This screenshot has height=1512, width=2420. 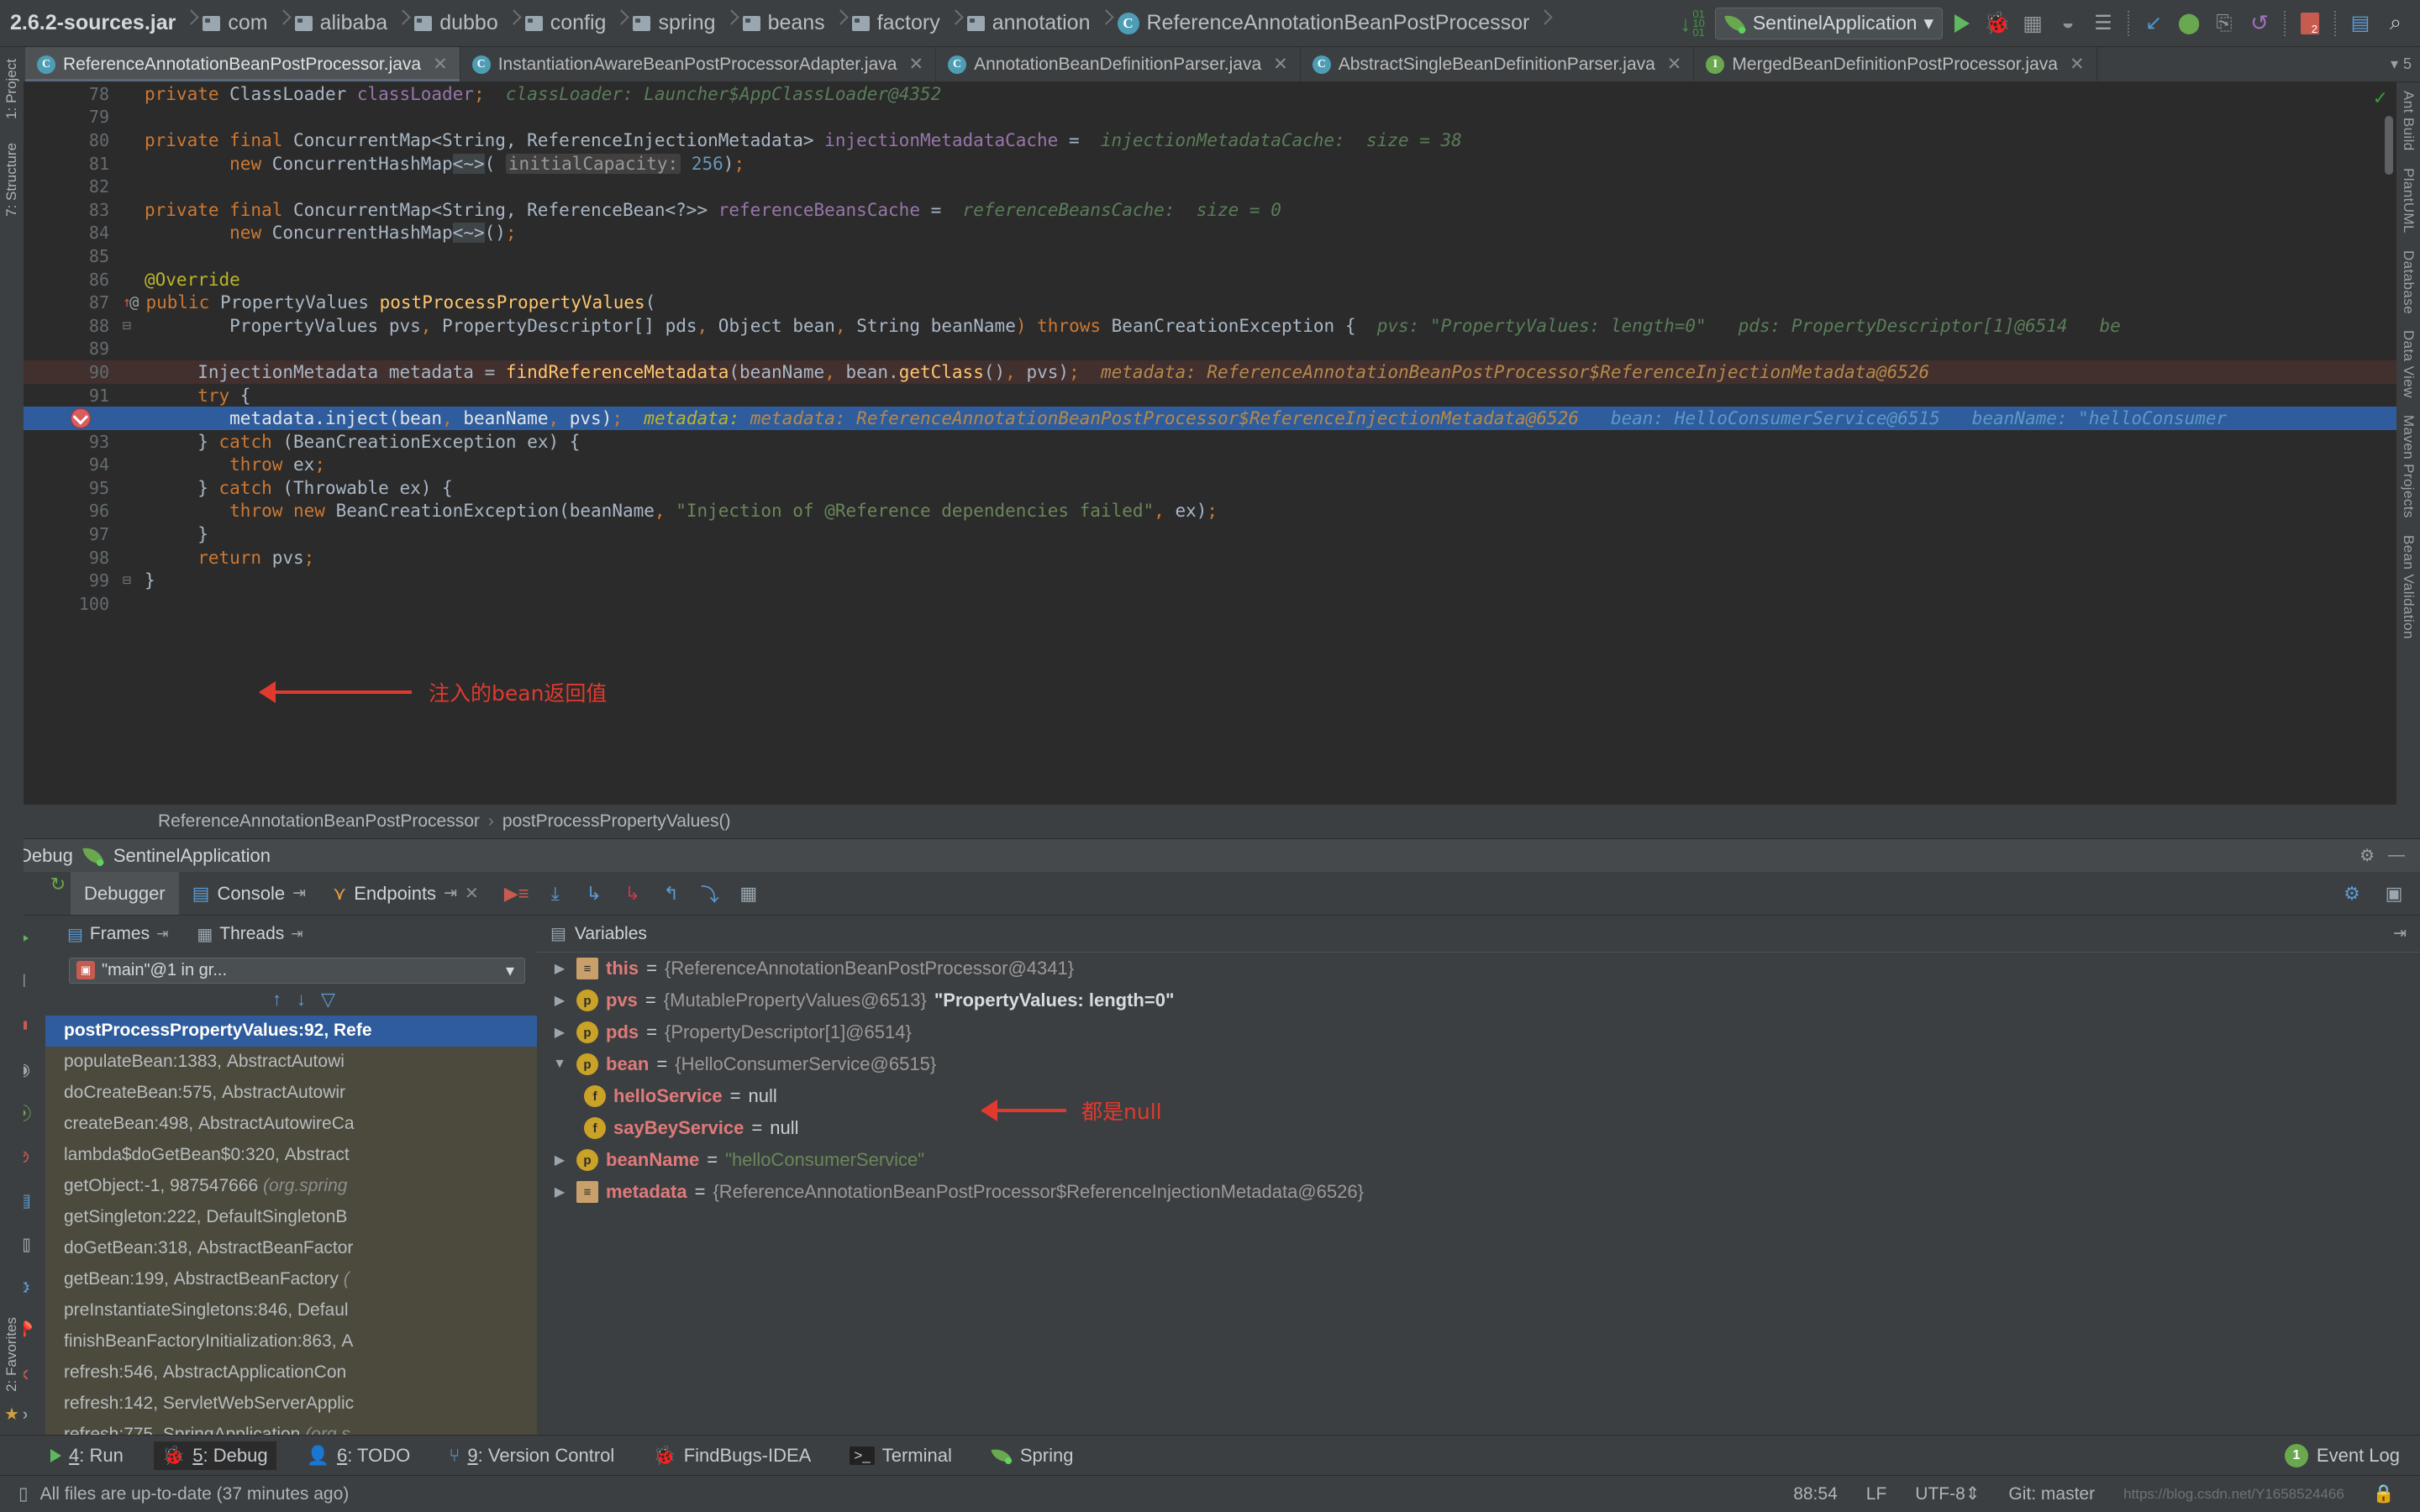 What do you see at coordinates (2394, 893) in the screenshot?
I see `layout-icon: ▣` at bounding box center [2394, 893].